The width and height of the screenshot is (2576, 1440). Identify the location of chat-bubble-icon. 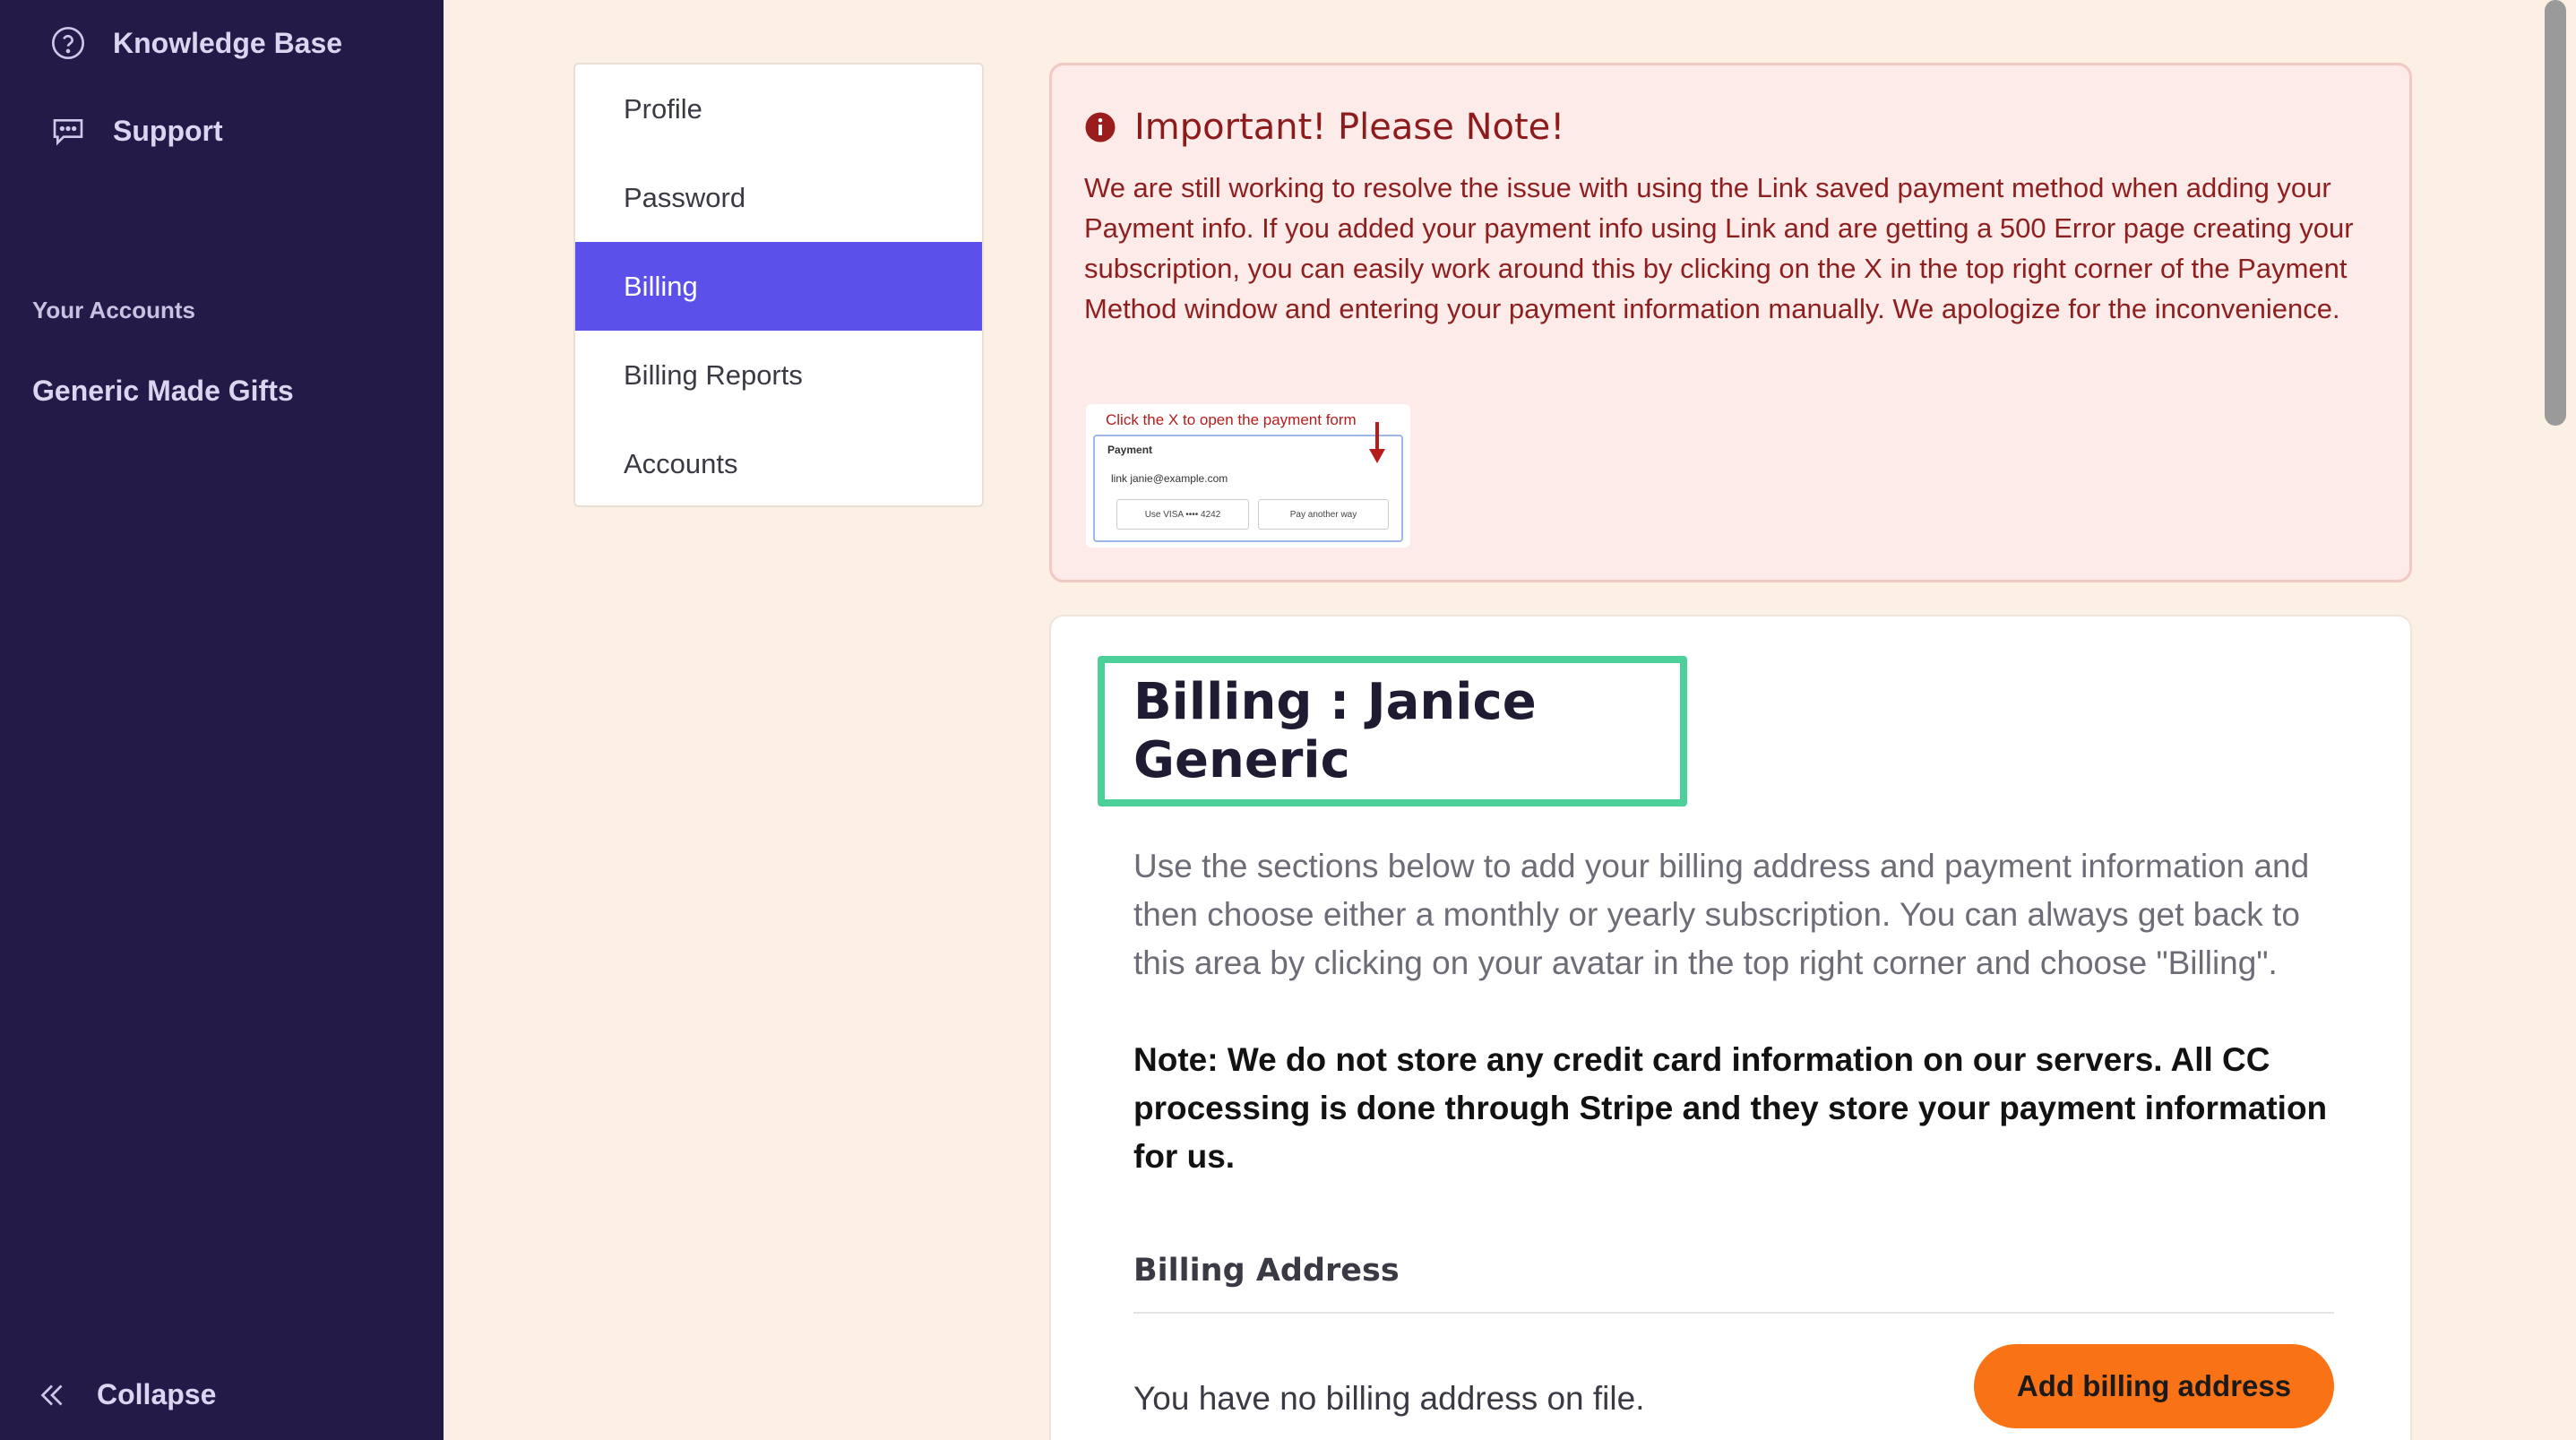
(68, 131).